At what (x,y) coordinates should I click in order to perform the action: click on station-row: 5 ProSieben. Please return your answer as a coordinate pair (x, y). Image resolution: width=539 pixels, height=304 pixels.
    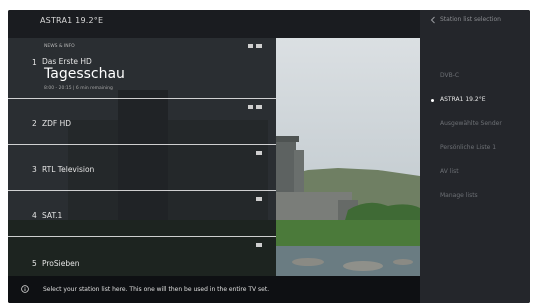
    Looking at the image, I should click on (142, 256).